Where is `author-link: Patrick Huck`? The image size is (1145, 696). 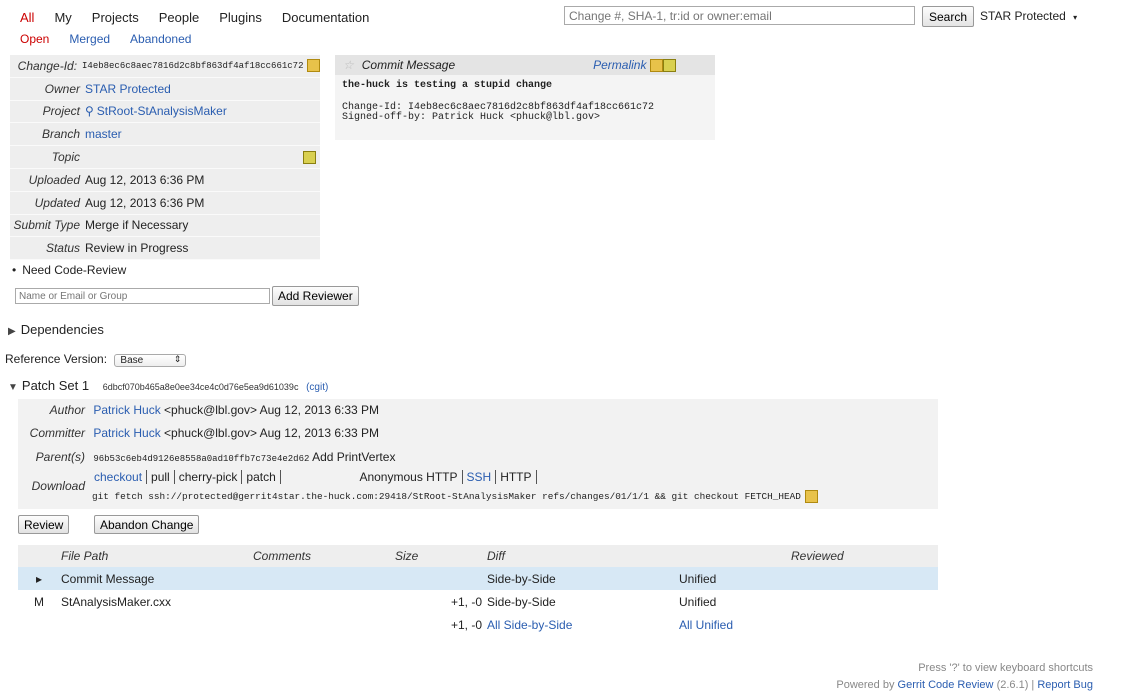 author-link: Patrick Huck is located at coordinates (126, 410).